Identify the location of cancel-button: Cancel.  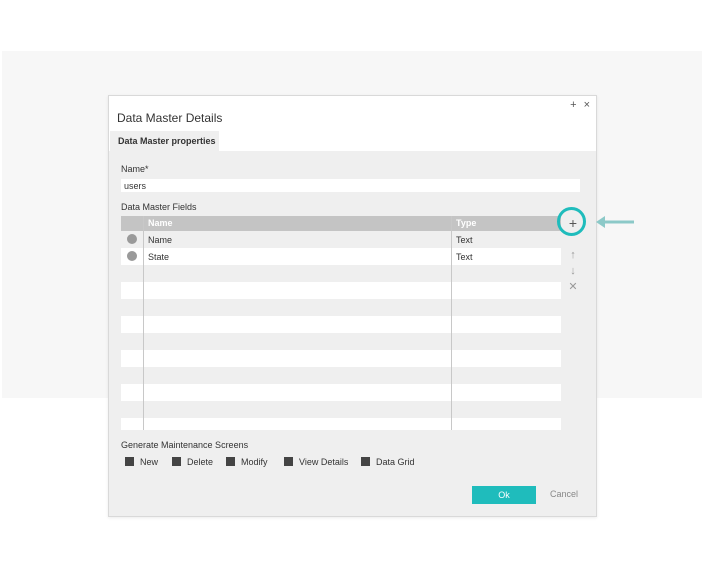
(564, 494).